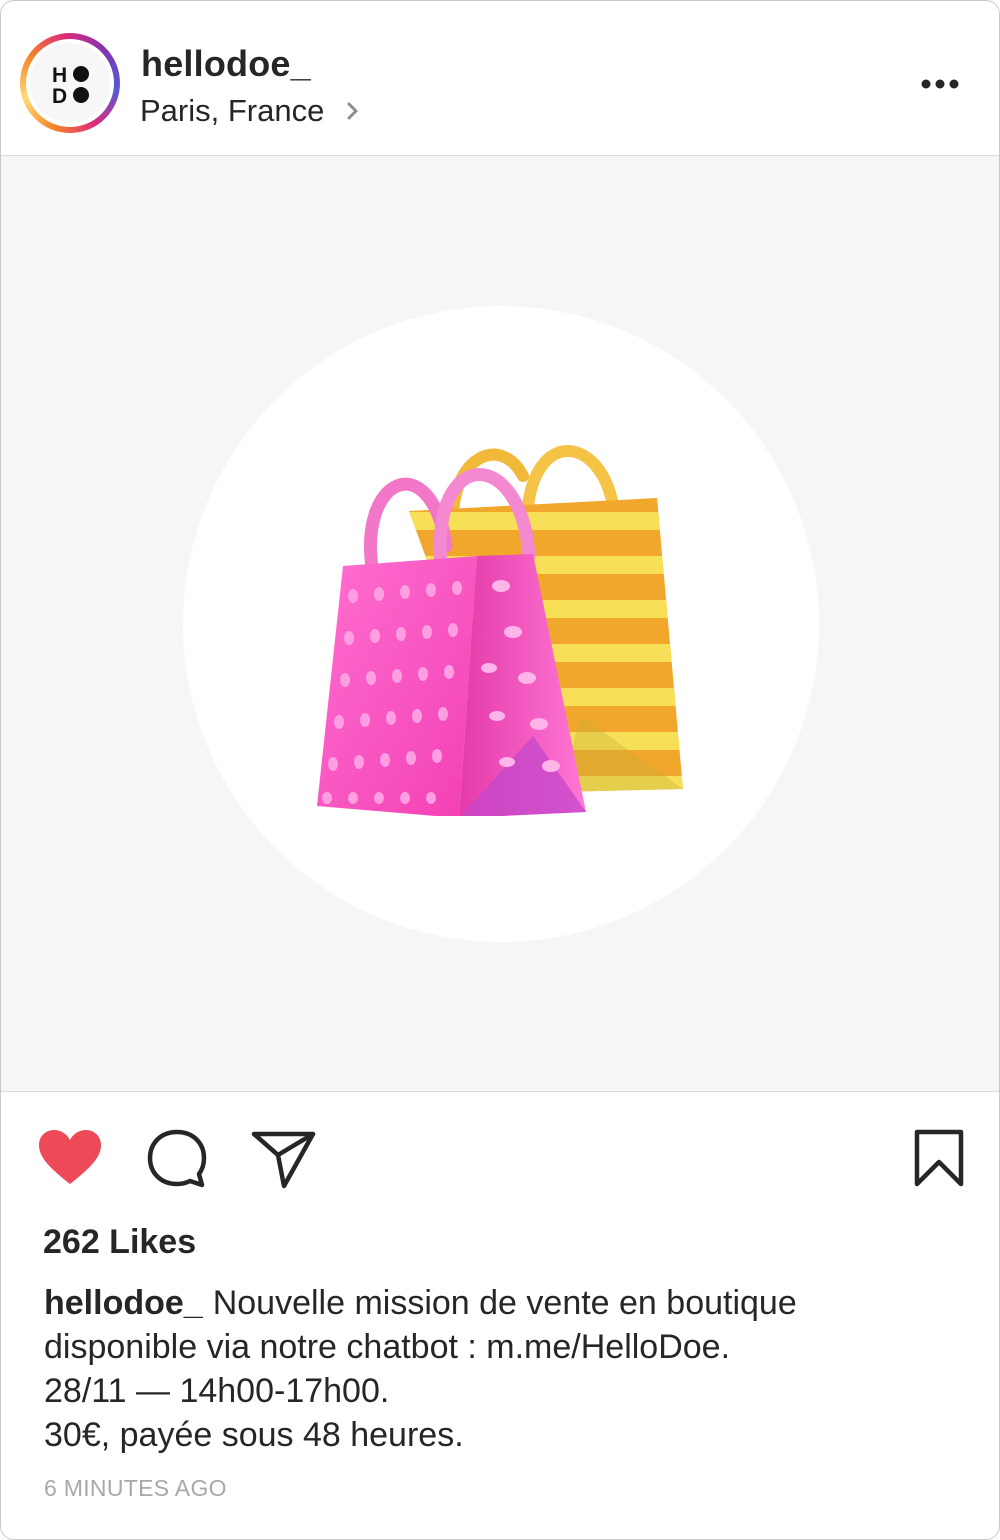 Image resolution: width=1000 pixels, height=1540 pixels. Describe the element at coordinates (352, 111) in the screenshot. I see `chevron-right-icon` at that location.